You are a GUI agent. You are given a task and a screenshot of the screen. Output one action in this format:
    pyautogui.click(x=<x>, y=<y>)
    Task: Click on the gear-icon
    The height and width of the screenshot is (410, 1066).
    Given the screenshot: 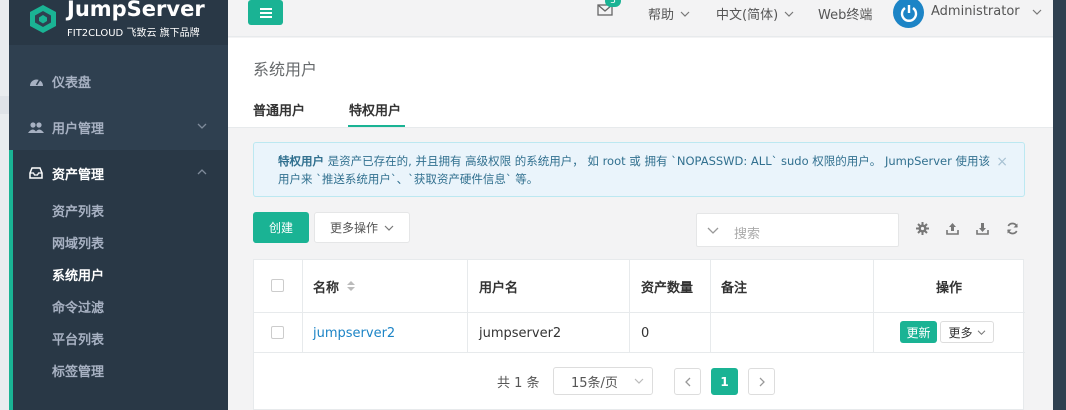 What is the action you would take?
    pyautogui.click(x=922, y=228)
    